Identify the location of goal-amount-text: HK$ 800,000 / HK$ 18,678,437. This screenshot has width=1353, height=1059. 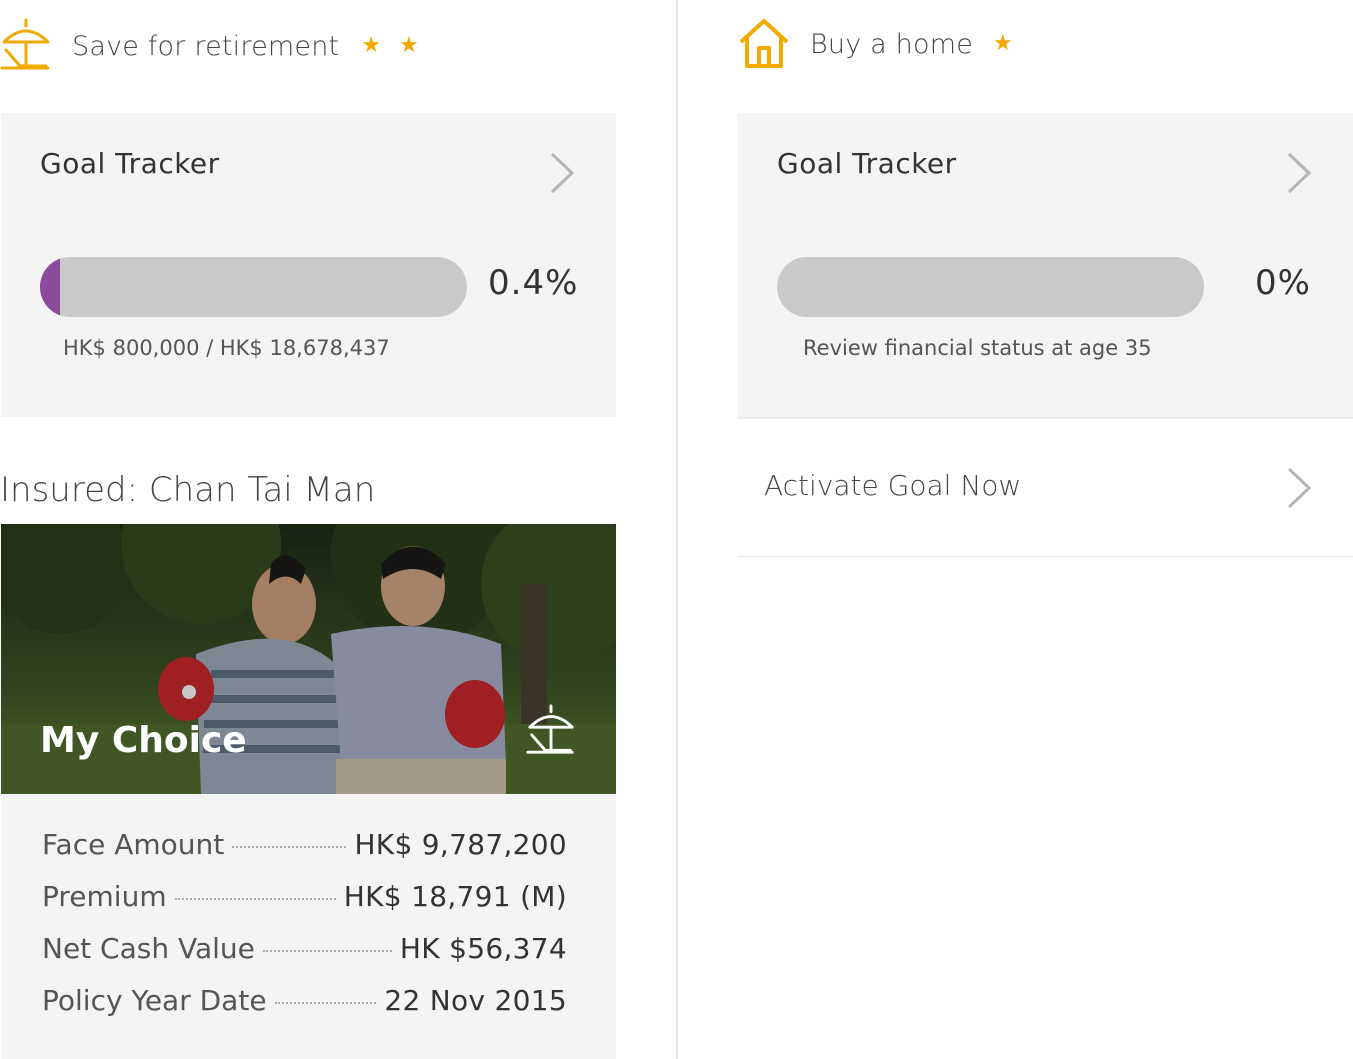
(226, 348).